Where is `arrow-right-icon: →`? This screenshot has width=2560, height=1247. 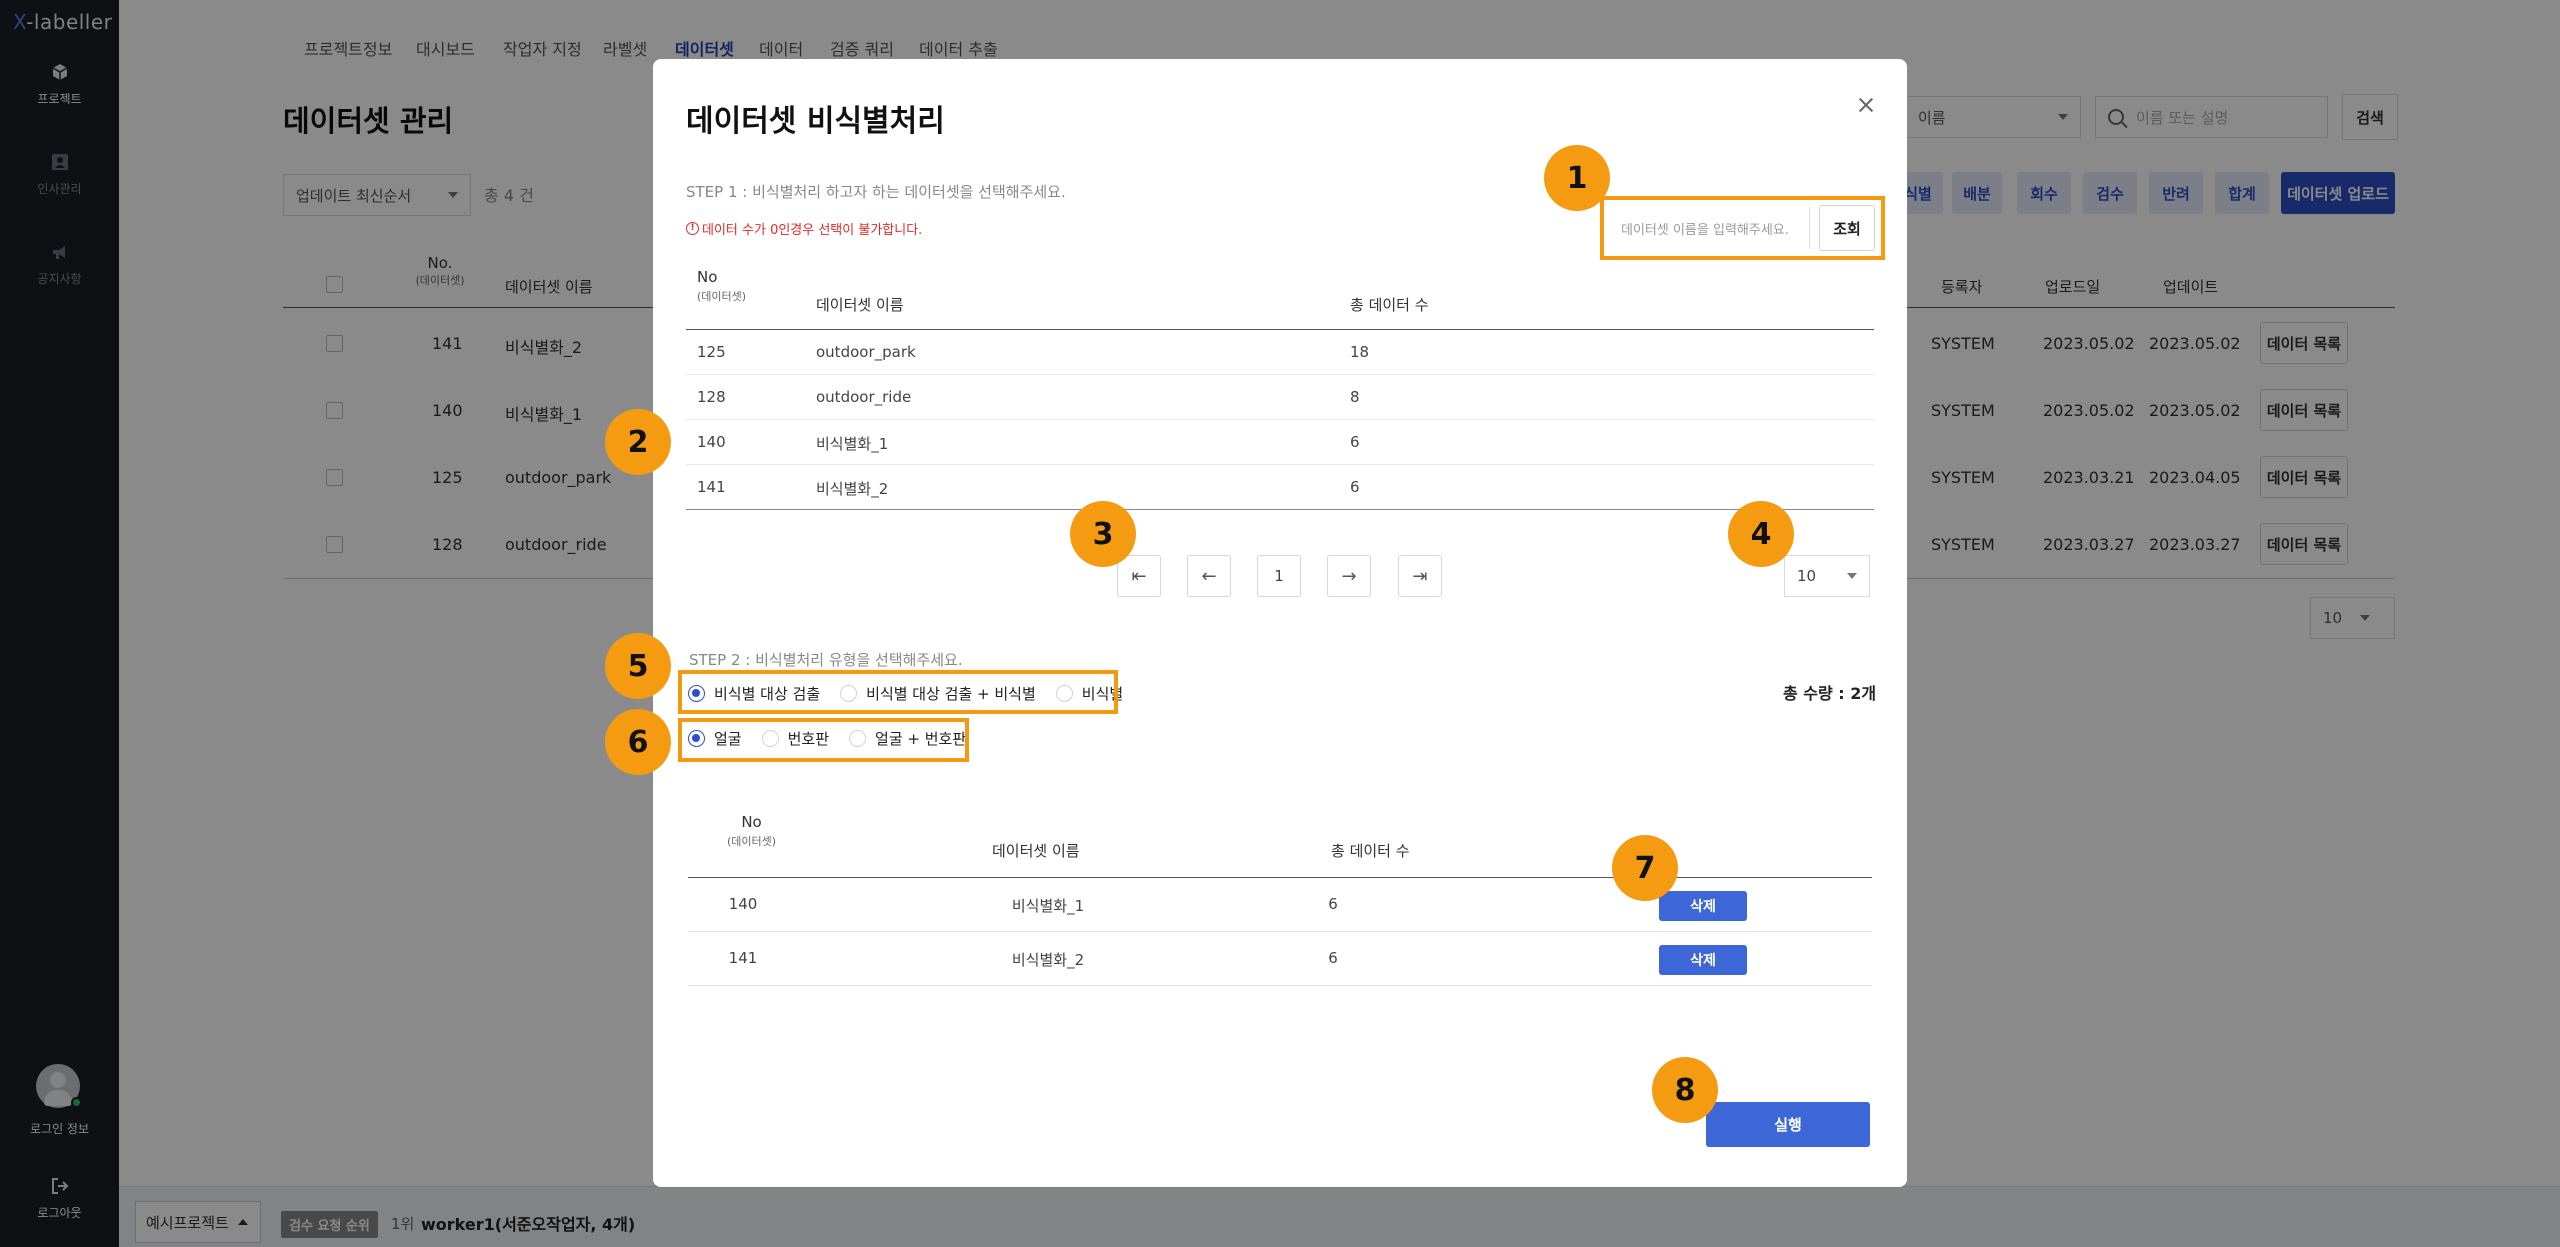
arrow-right-icon: → is located at coordinates (1349, 576).